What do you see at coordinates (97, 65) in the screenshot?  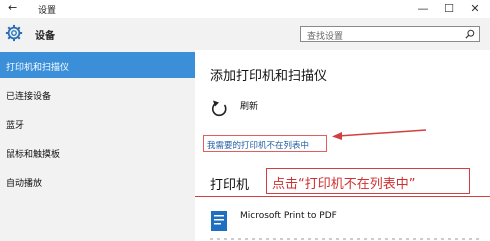 I see `sidebar-item-printers: 打印机和扫描仪` at bounding box center [97, 65].